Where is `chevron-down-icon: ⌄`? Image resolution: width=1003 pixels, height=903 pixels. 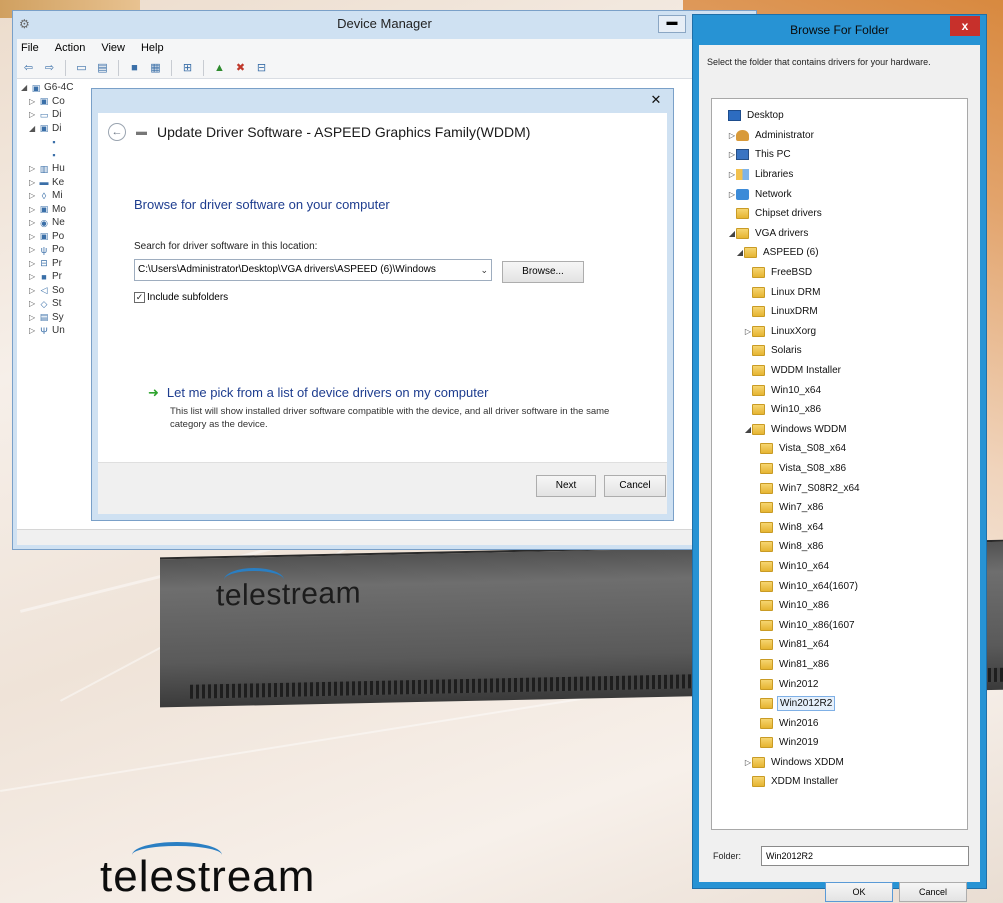
chevron-down-icon: ⌄ is located at coordinates (484, 270).